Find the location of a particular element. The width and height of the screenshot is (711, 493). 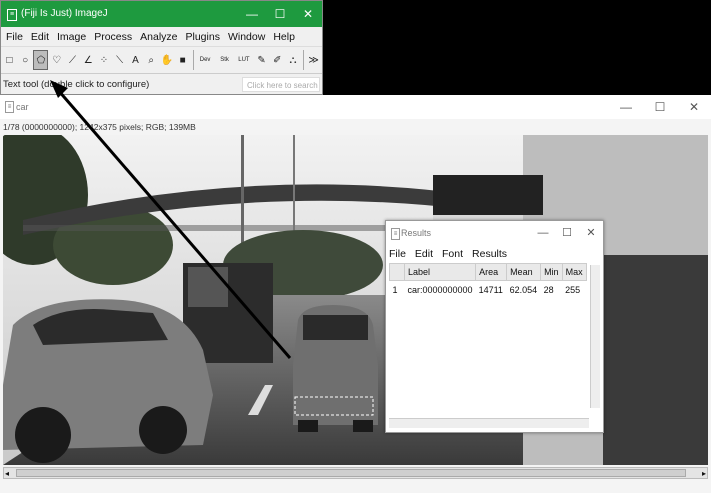

menu-file: File is located at coordinates (15, 37).